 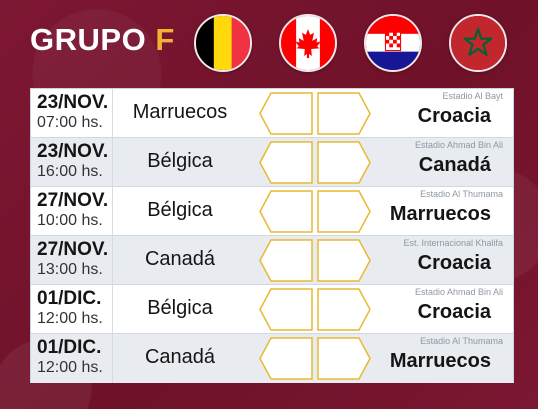 I want to click on match-time: 13:00 hs., so click(x=70, y=269).